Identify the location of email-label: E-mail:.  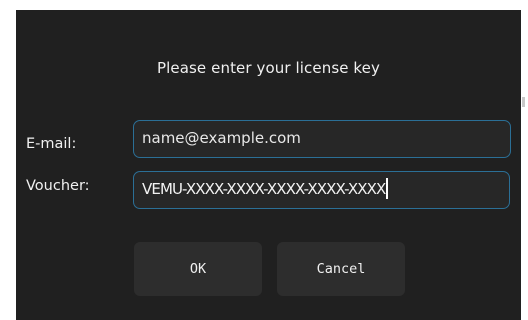
(51, 144).